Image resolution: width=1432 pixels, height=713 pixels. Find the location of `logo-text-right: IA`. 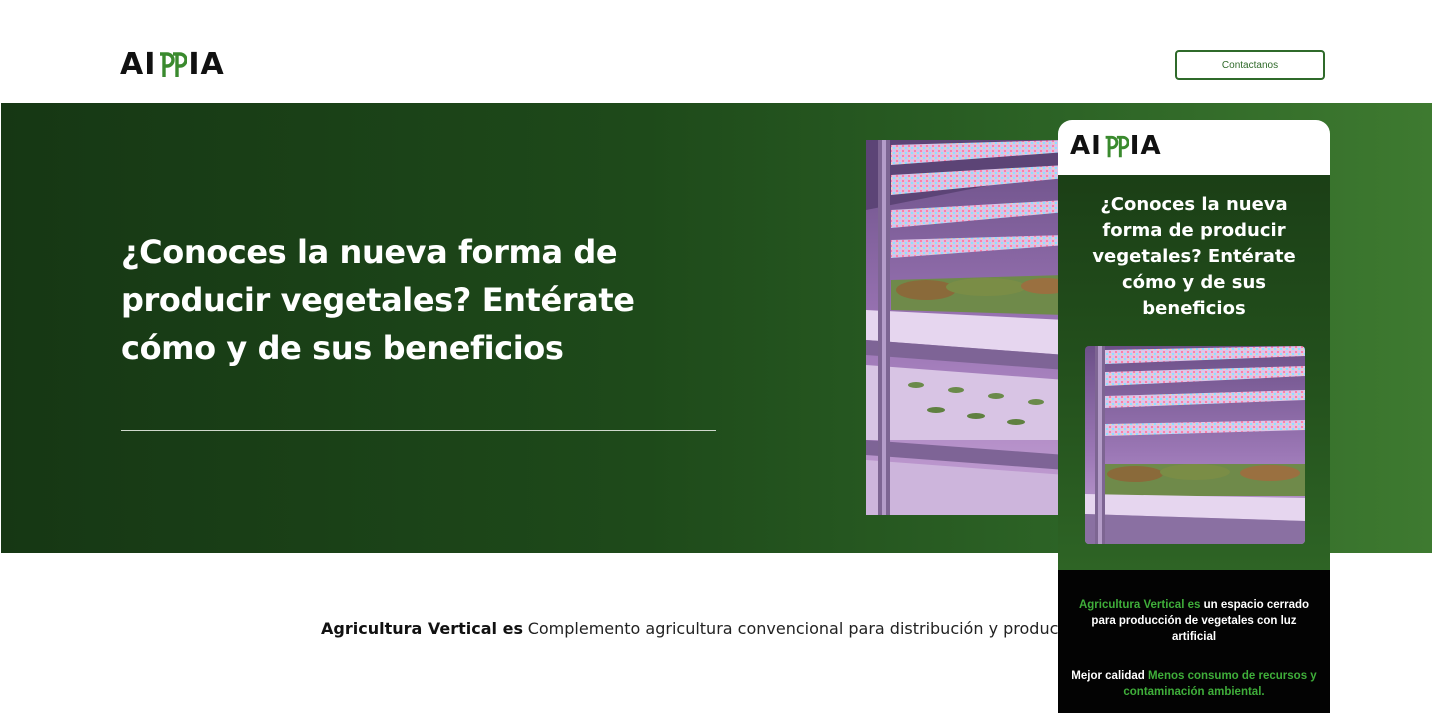

logo-text-right: IA is located at coordinates (206, 64).